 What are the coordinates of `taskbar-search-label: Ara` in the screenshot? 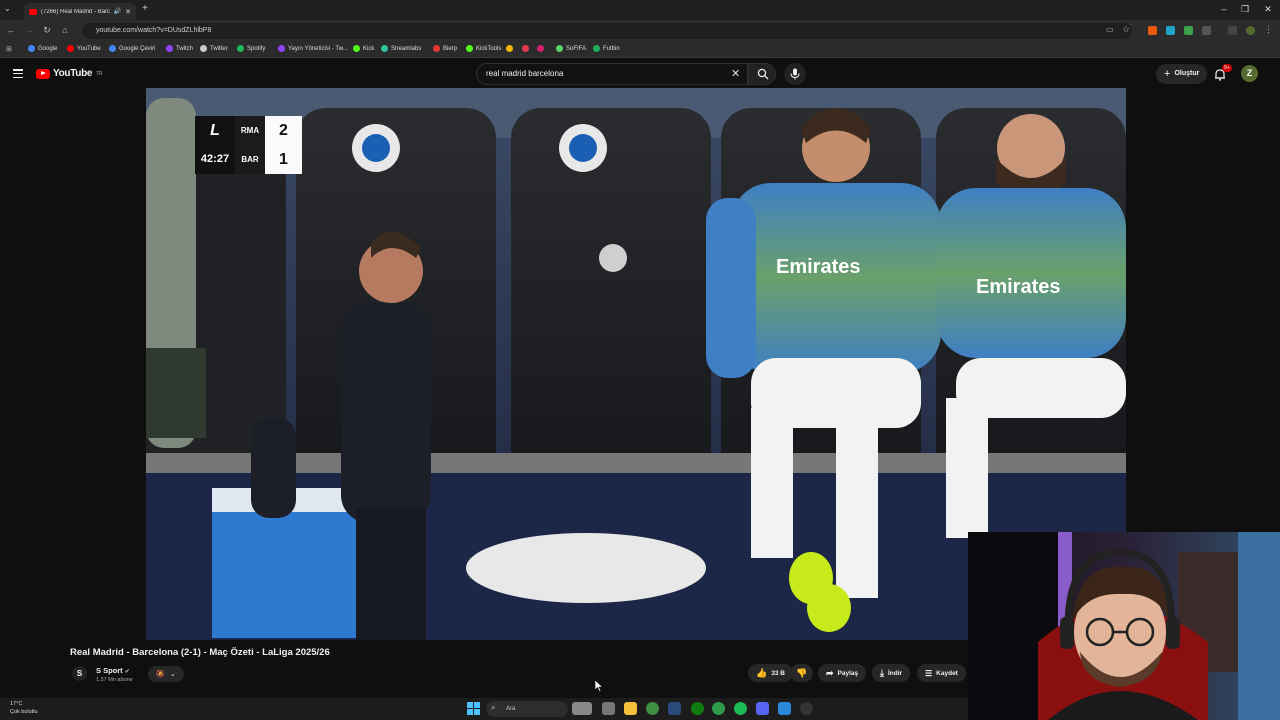 It's located at (511, 709).